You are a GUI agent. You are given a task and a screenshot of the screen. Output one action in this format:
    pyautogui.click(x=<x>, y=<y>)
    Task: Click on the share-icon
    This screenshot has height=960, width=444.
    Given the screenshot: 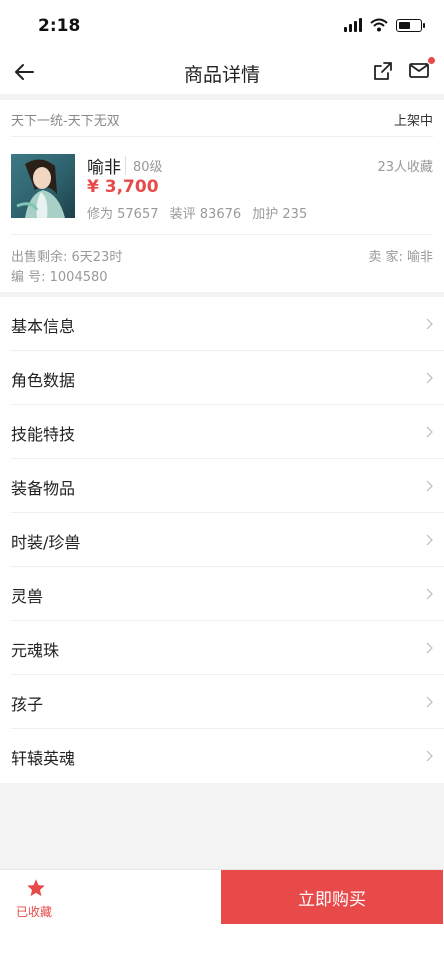 What is the action you would take?
    pyautogui.click(x=383, y=71)
    